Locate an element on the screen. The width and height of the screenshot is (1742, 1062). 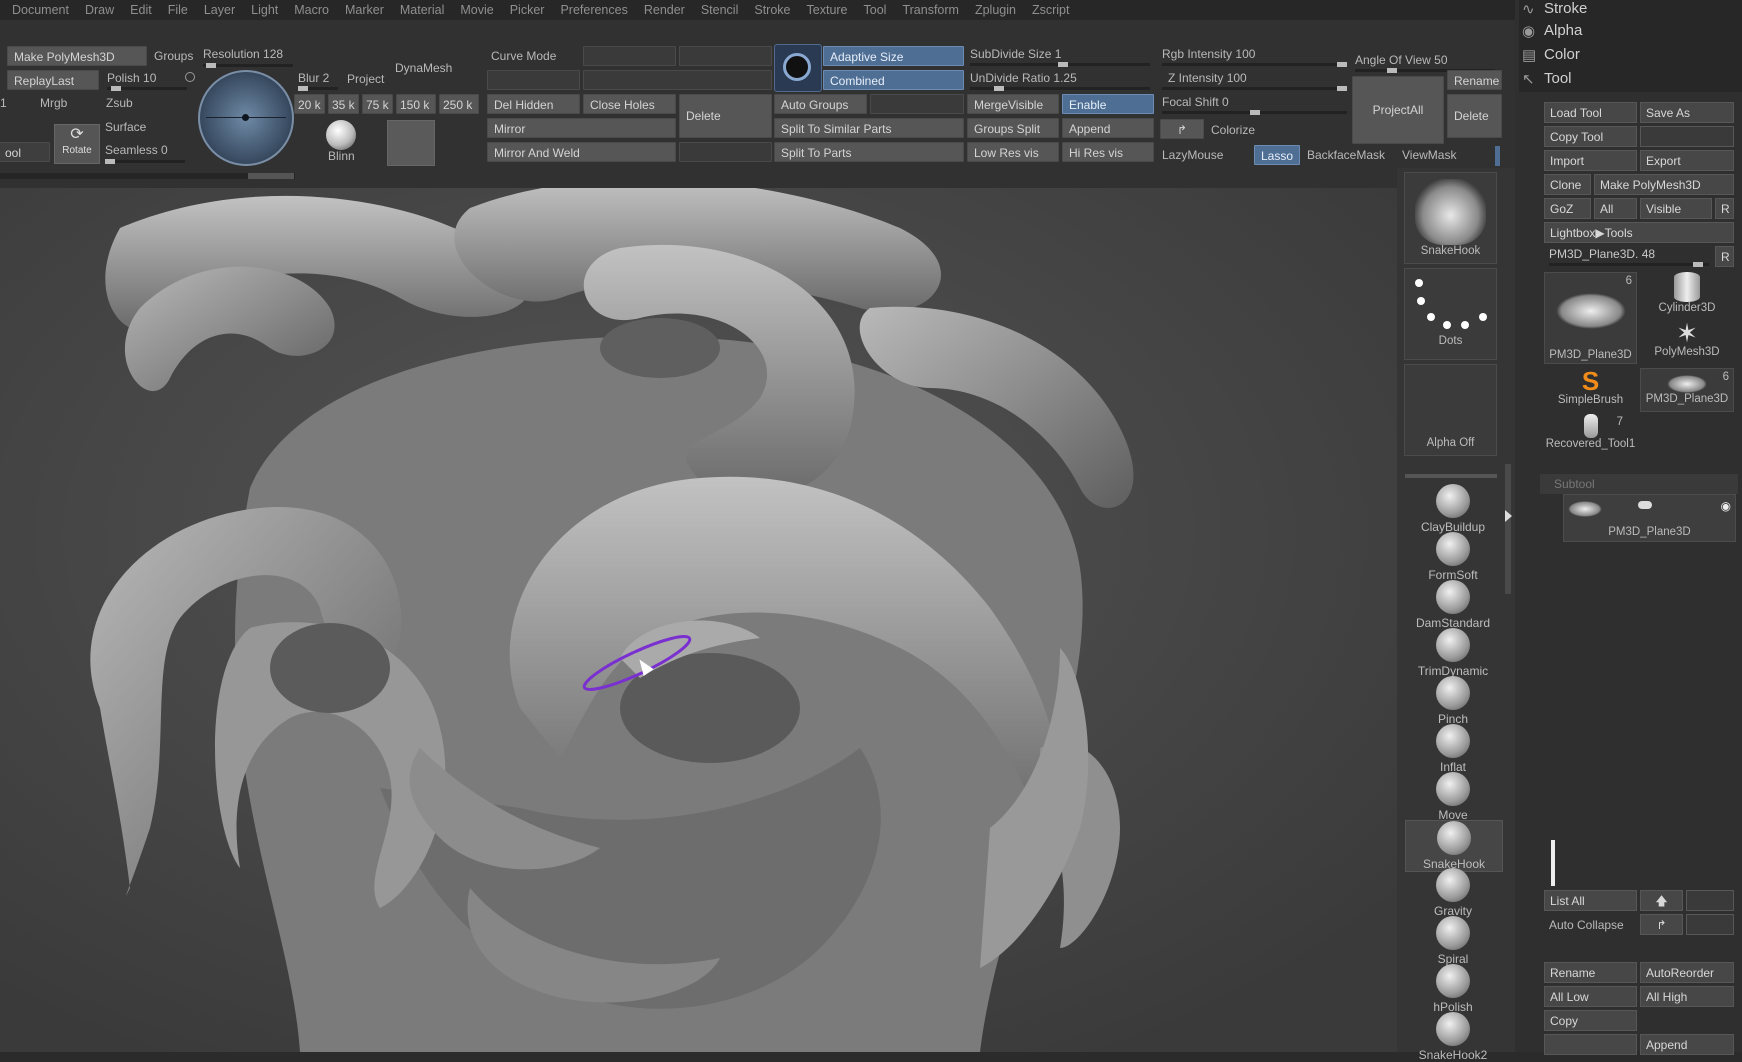
tool-thumb-recovered: 7 Recovered_Tool1 is located at coordinates (1590, 436).